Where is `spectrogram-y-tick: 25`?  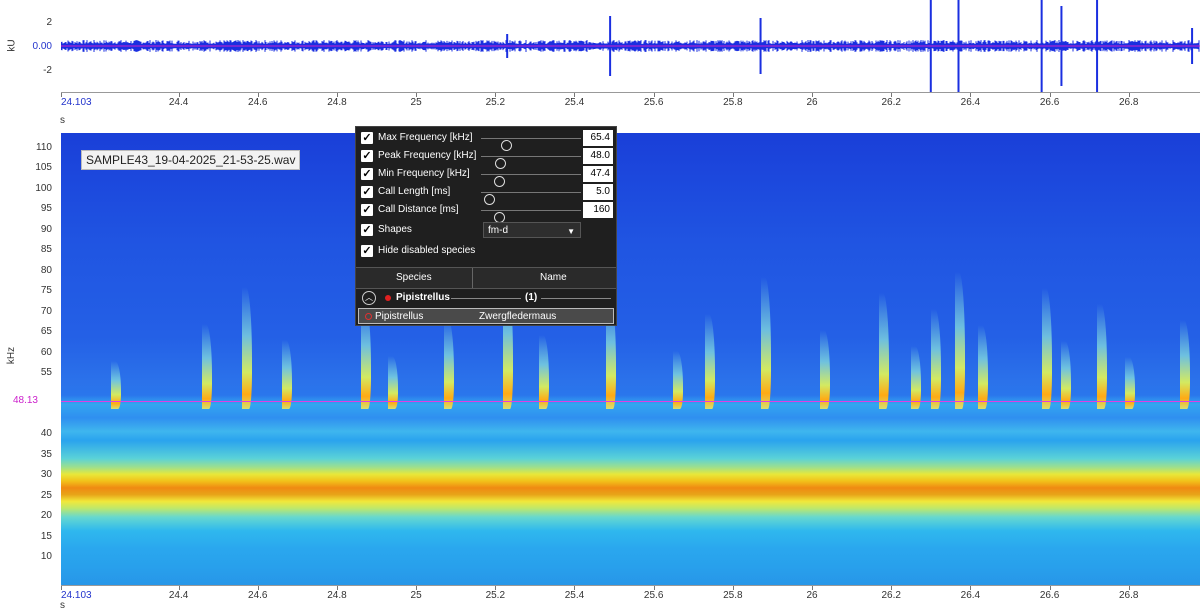
spectrogram-y-tick: 25 is located at coordinates (46, 495).